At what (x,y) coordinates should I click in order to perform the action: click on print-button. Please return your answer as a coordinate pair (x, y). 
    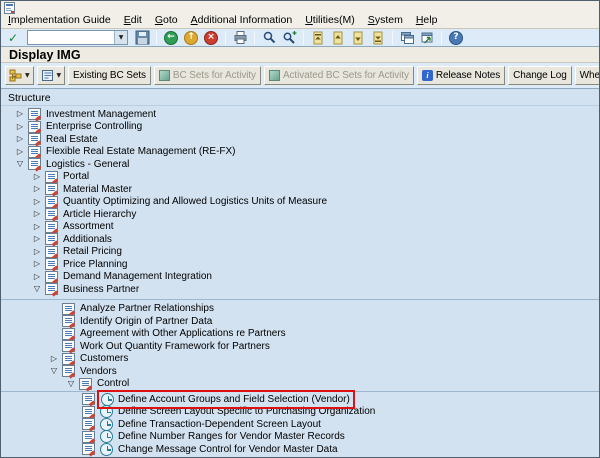
    Looking at the image, I should click on (240, 37).